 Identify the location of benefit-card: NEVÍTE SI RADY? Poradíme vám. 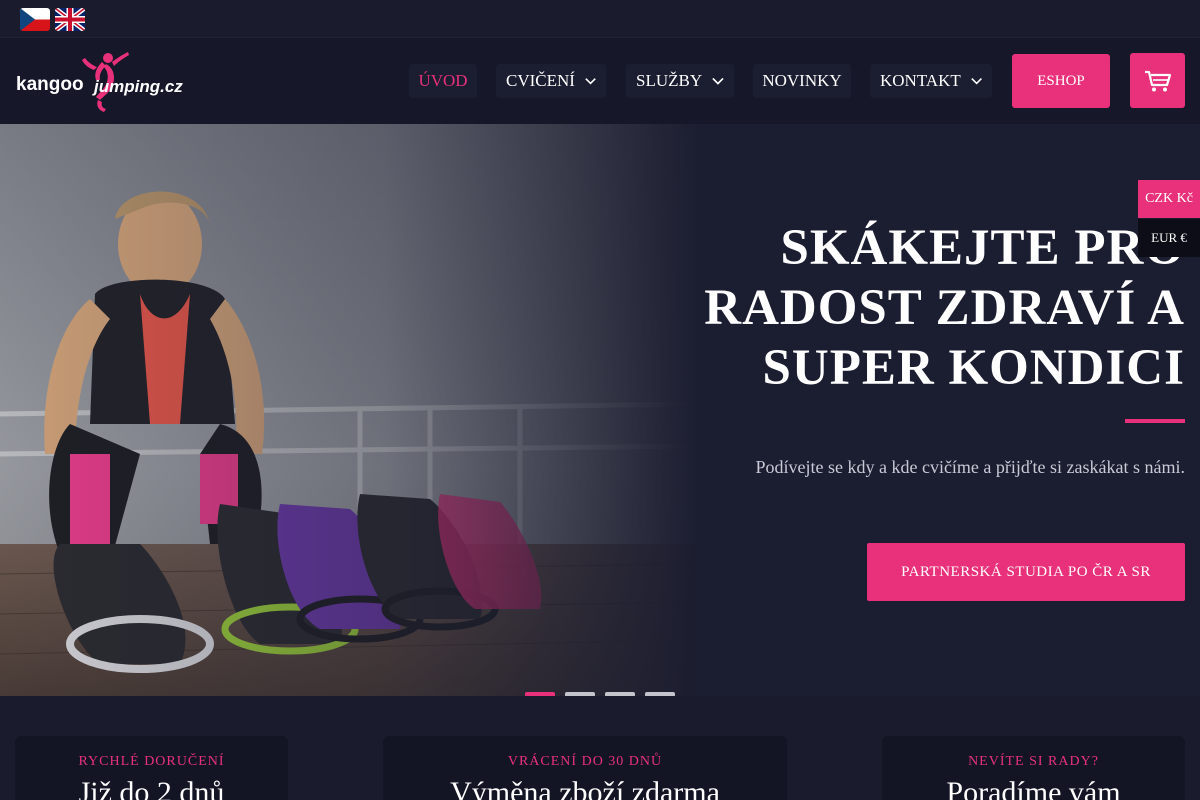
(1033, 768).